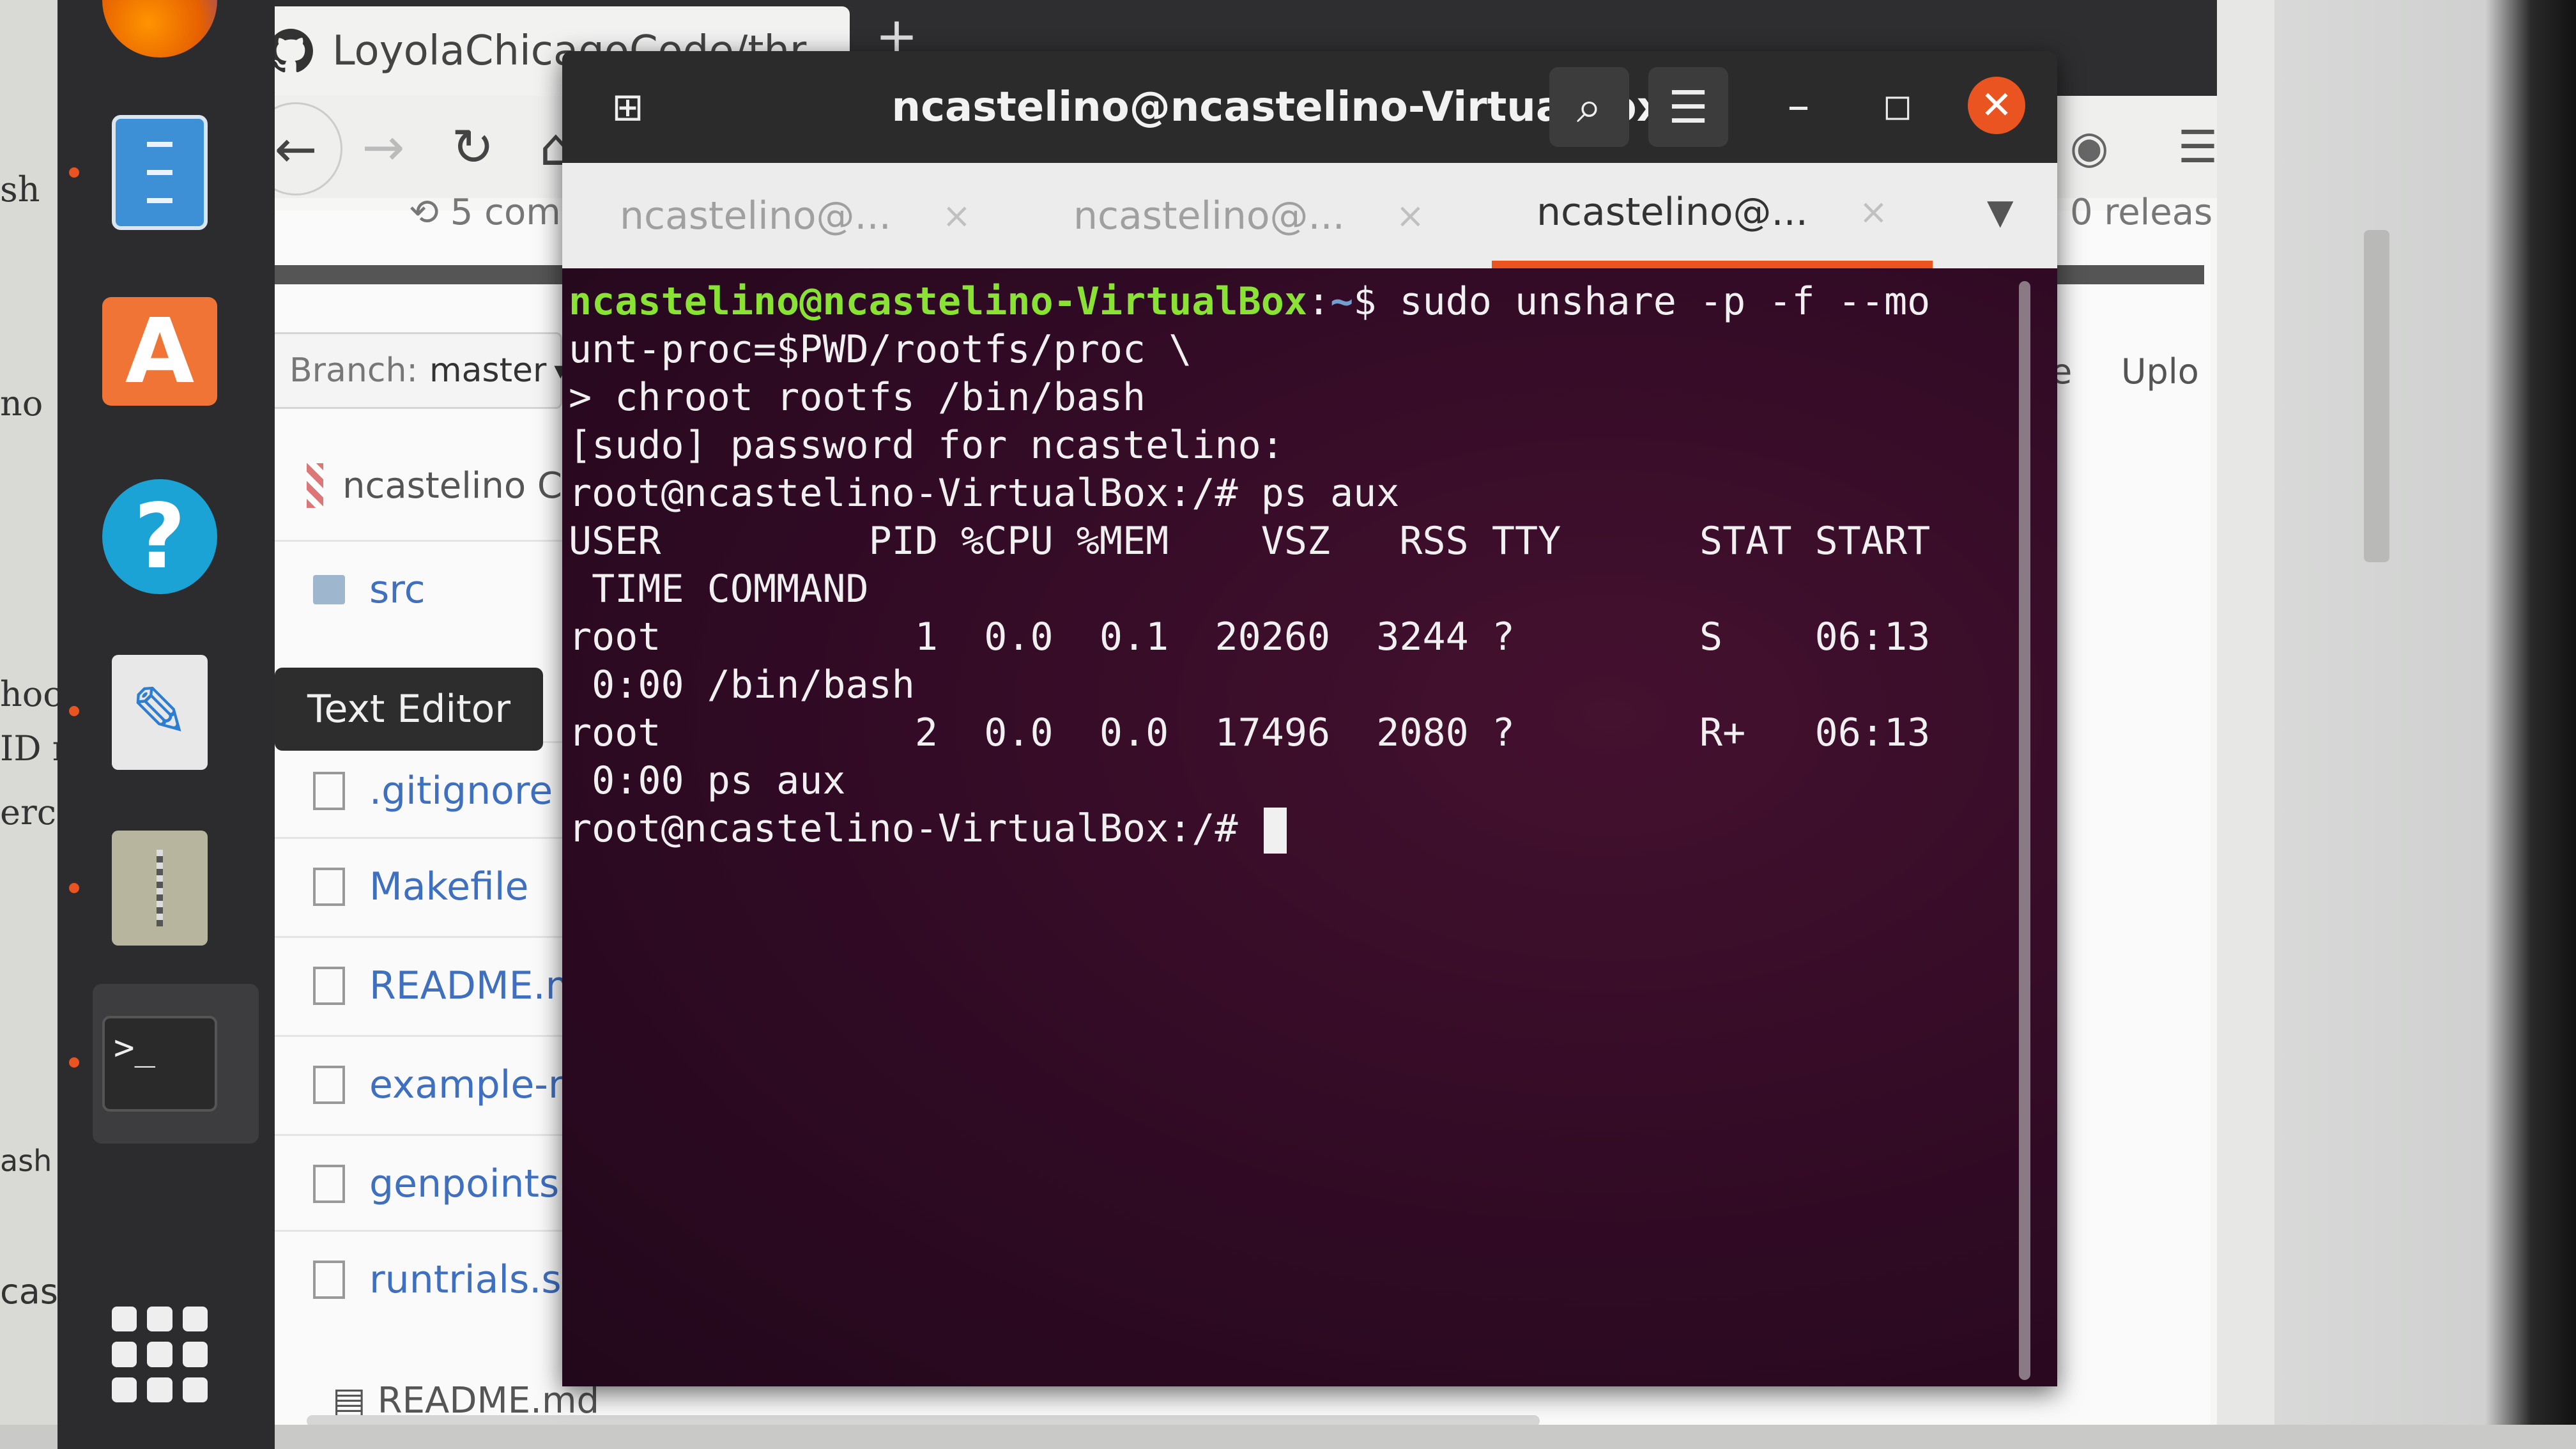 The width and height of the screenshot is (2576, 1449). I want to click on github-icon, so click(290, 51).